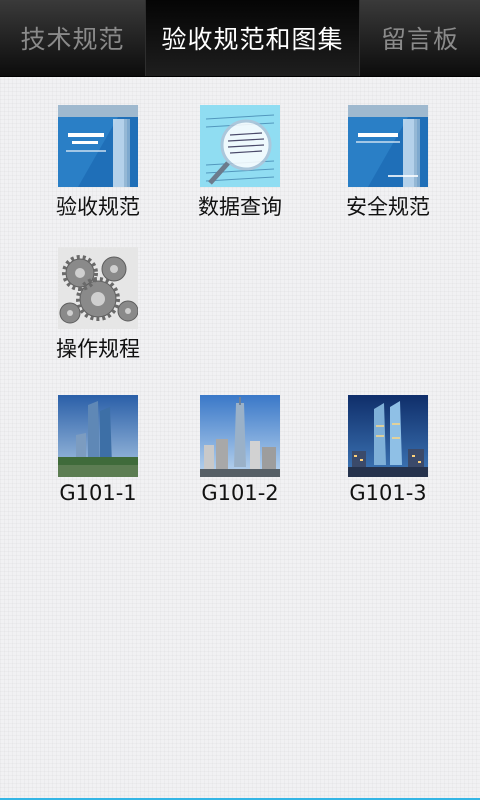 This screenshot has width=480, height=800. What do you see at coordinates (98, 146) in the screenshot?
I see `building-code-book-icon` at bounding box center [98, 146].